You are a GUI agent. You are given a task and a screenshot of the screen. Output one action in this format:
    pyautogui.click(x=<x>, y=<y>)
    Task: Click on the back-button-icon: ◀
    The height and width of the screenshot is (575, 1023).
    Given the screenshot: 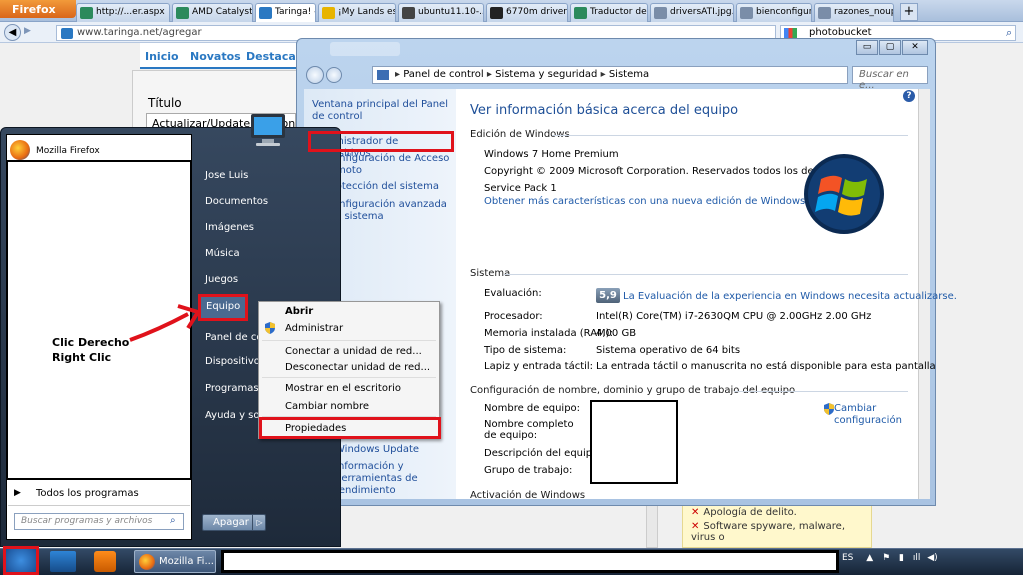 What is the action you would take?
    pyautogui.click(x=12, y=32)
    